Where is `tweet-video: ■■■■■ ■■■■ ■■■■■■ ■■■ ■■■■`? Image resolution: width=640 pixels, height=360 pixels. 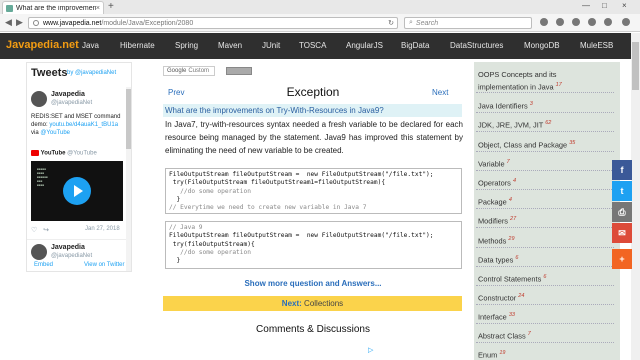
tweet-video: ■■■■■ ■■■■ ■■■■■■ ■■■ ■■■■ is located at coordinates (77, 191).